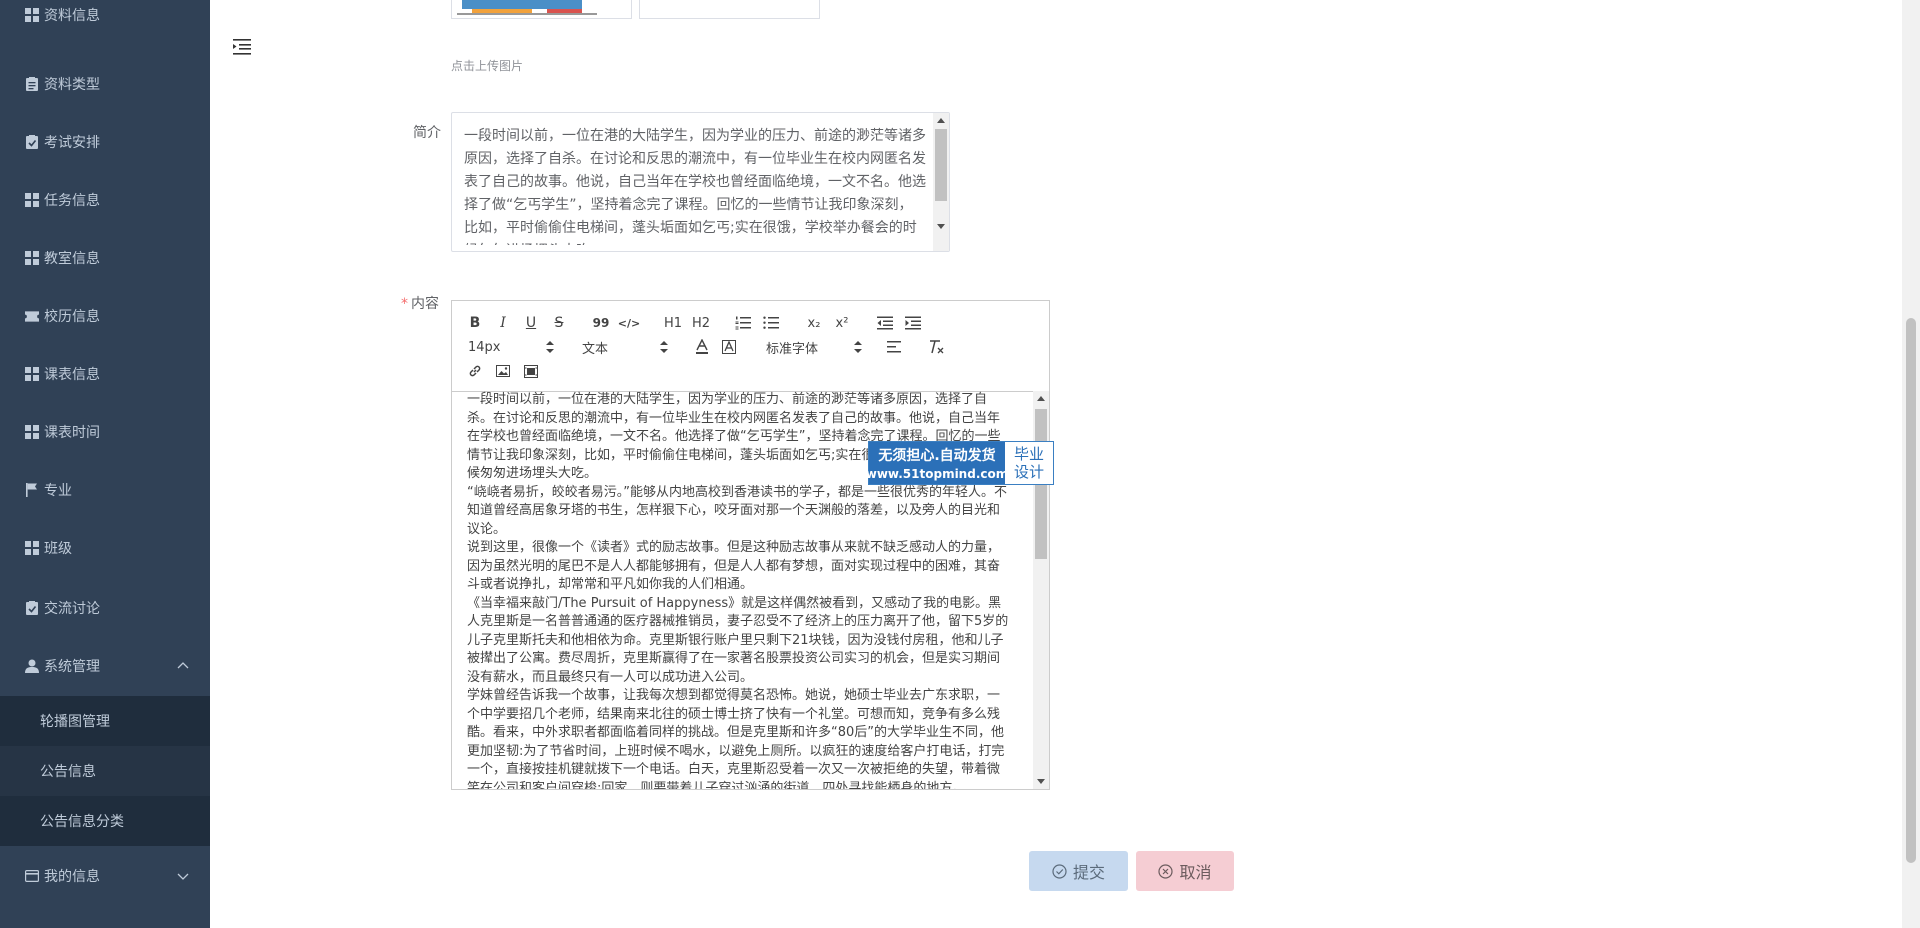  I want to click on header2-button: H2, so click(701, 323).